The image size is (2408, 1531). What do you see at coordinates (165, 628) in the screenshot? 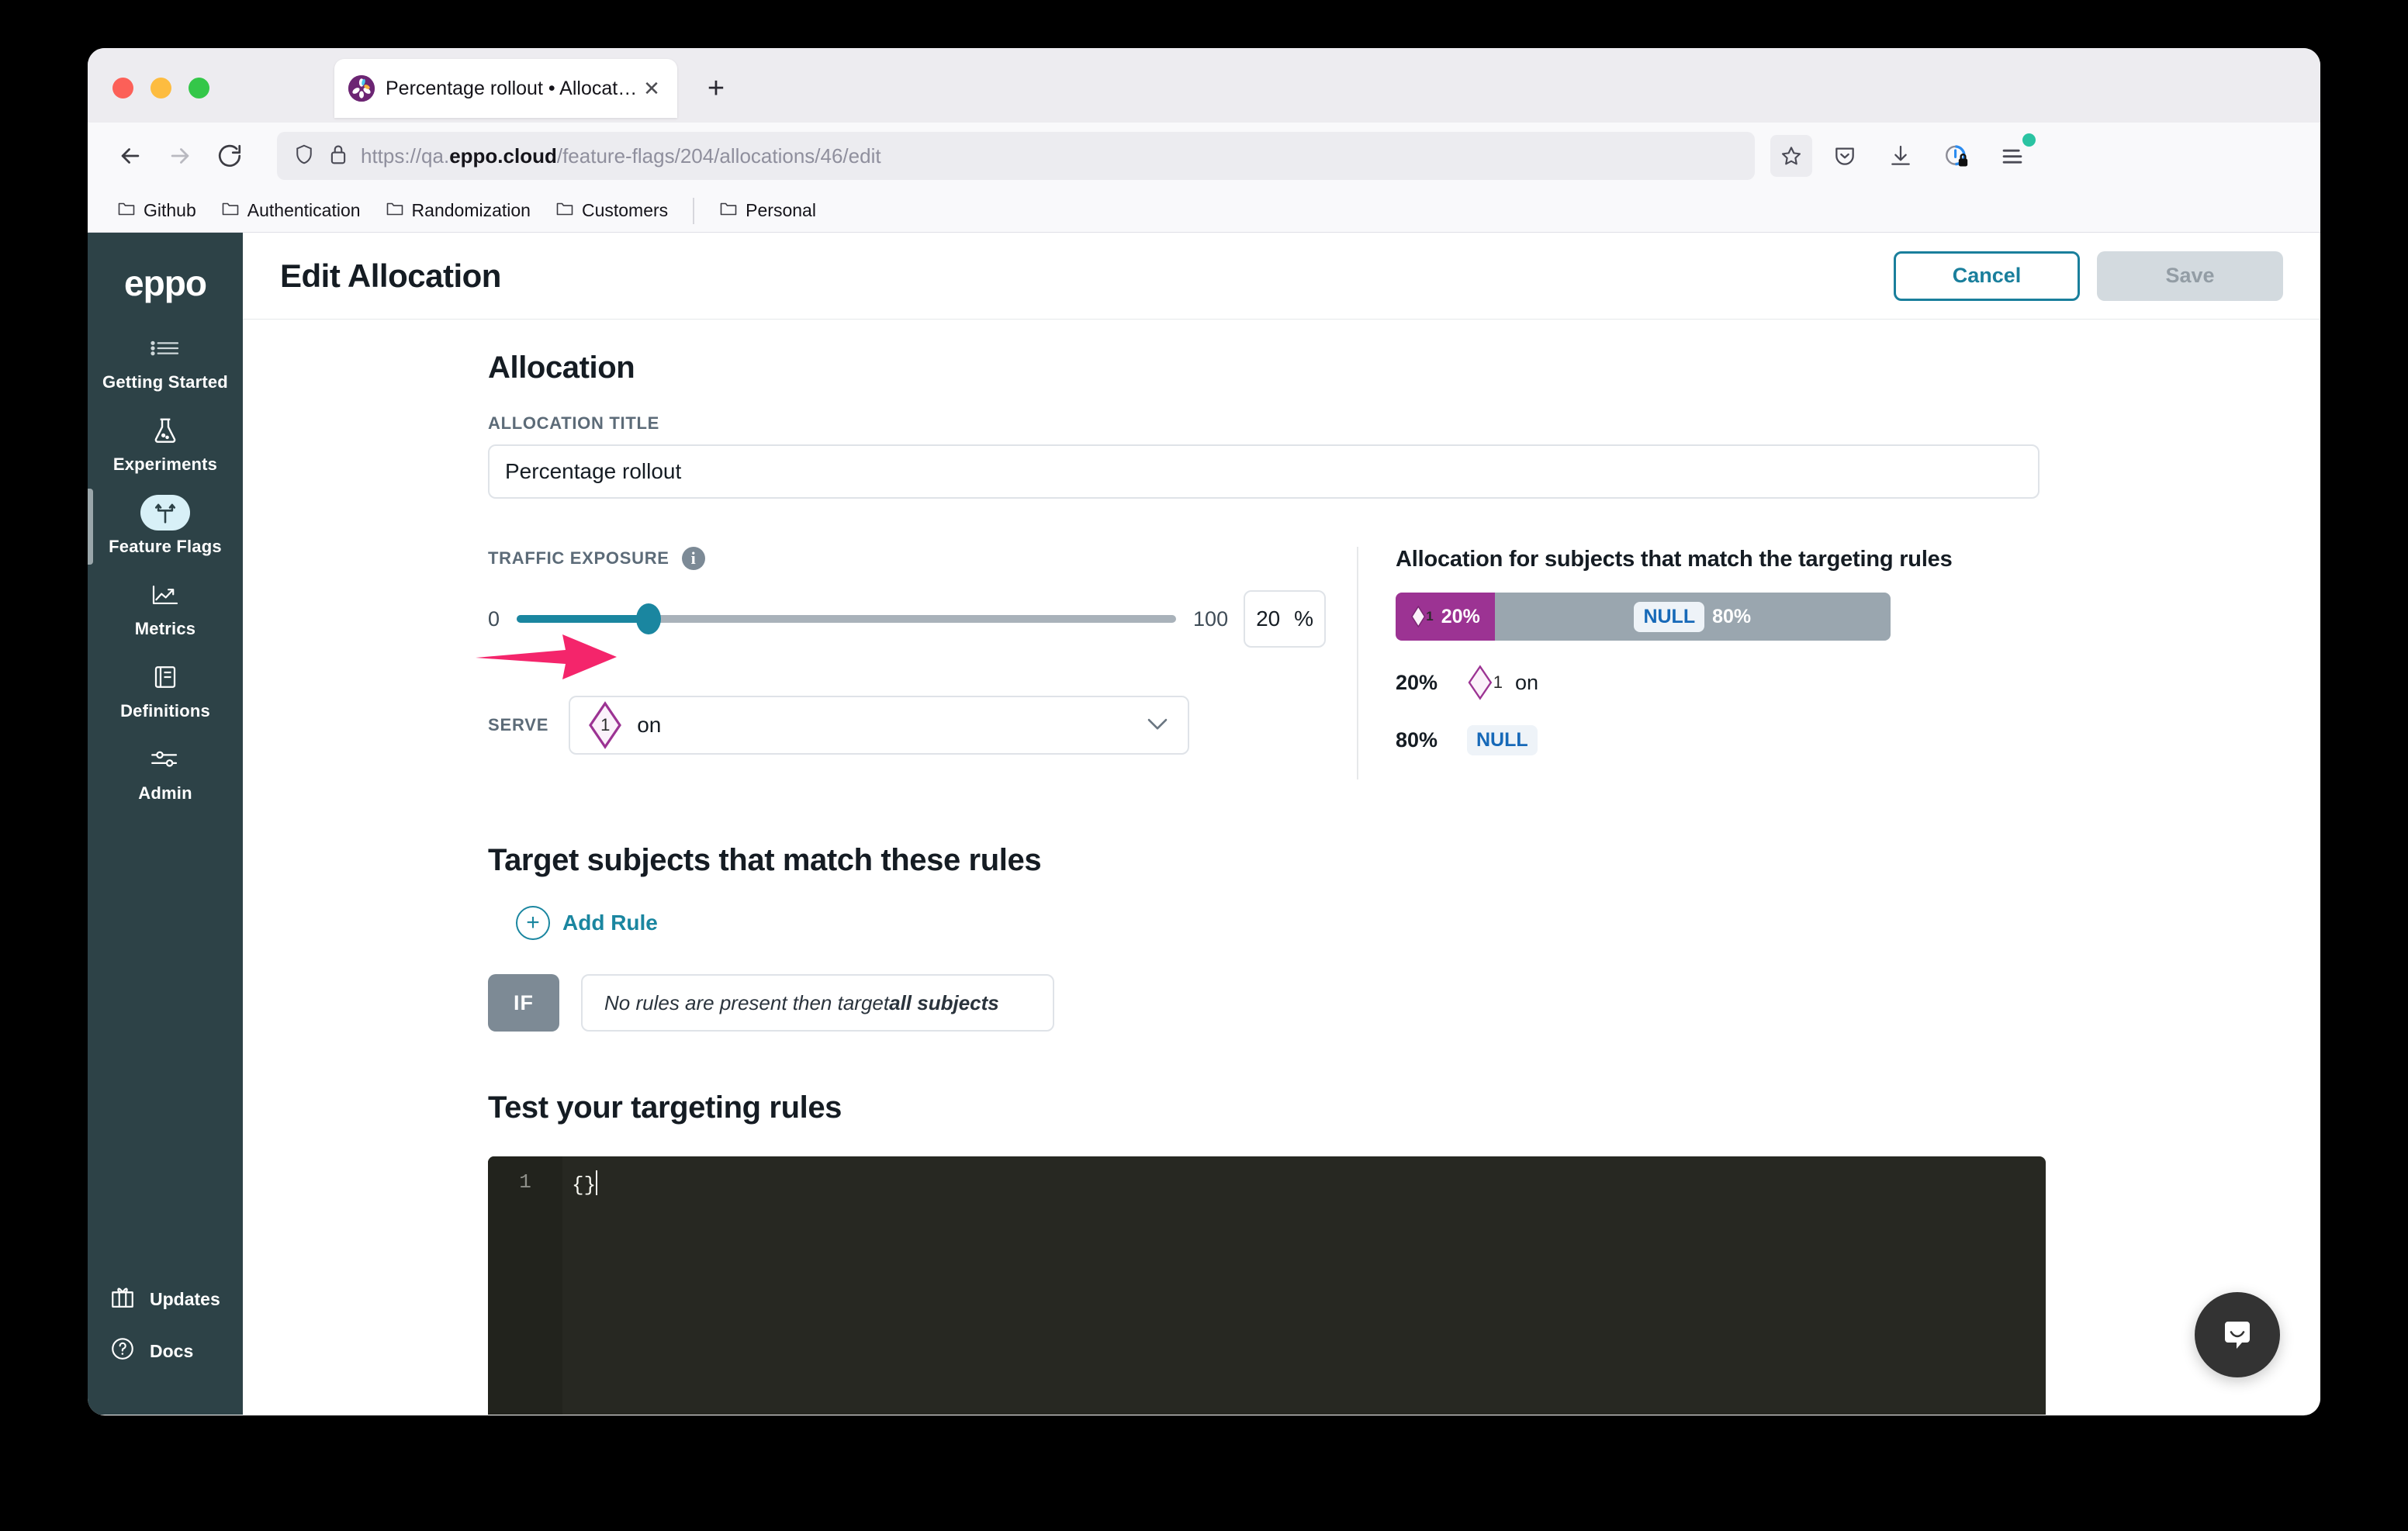
I see `sidebar-item-label: Metrics` at bounding box center [165, 628].